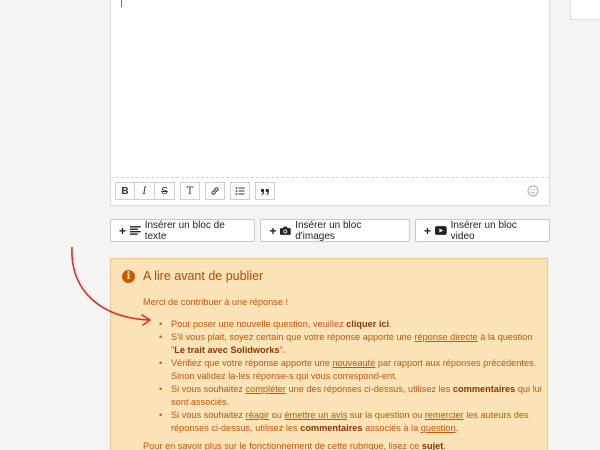 The image size is (600, 450). I want to click on ask-question-link: cliquer ici, so click(367, 324).